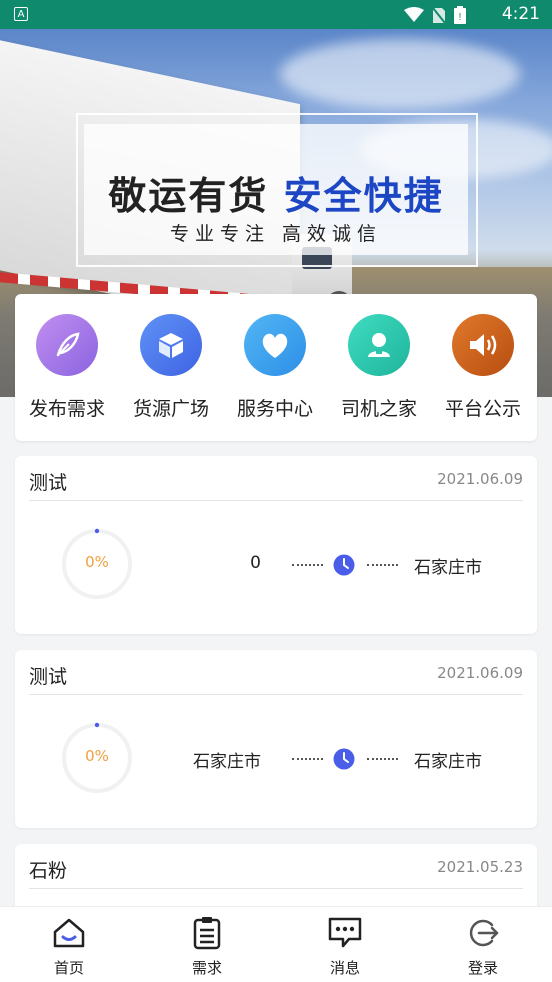 The width and height of the screenshot is (552, 982). What do you see at coordinates (345, 932) in the screenshot?
I see `message-icon` at bounding box center [345, 932].